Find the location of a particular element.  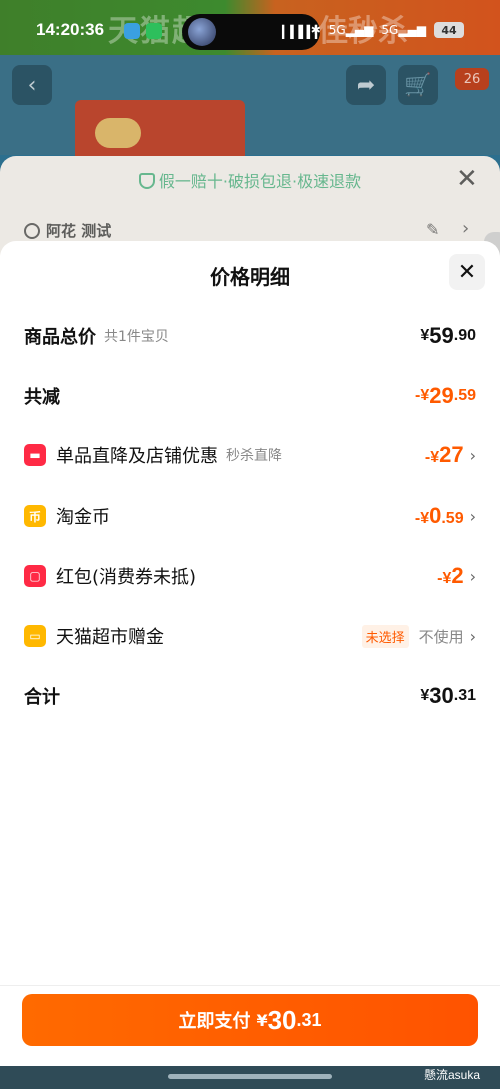

row-red-packet: ▢ 红包(消费券未抵) -¥2 › is located at coordinates (250, 576).